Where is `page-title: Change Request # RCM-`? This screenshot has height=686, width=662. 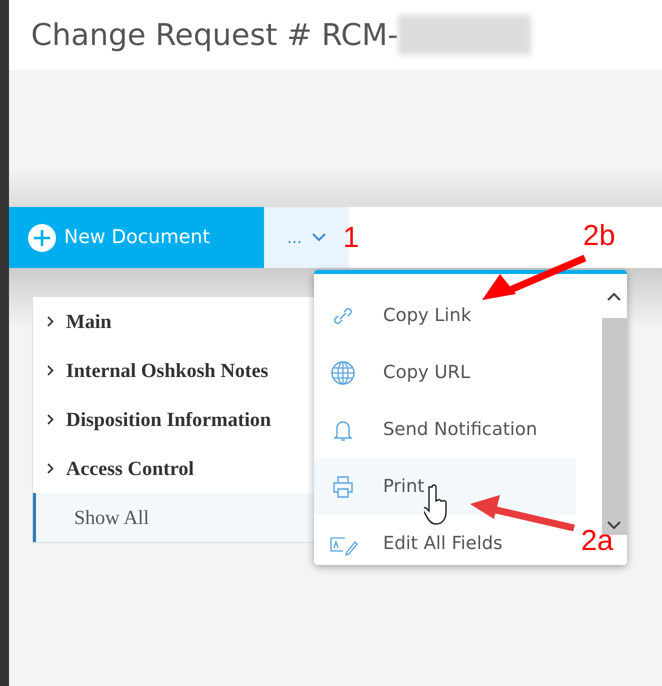 page-title: Change Request # RCM- is located at coordinates (214, 35).